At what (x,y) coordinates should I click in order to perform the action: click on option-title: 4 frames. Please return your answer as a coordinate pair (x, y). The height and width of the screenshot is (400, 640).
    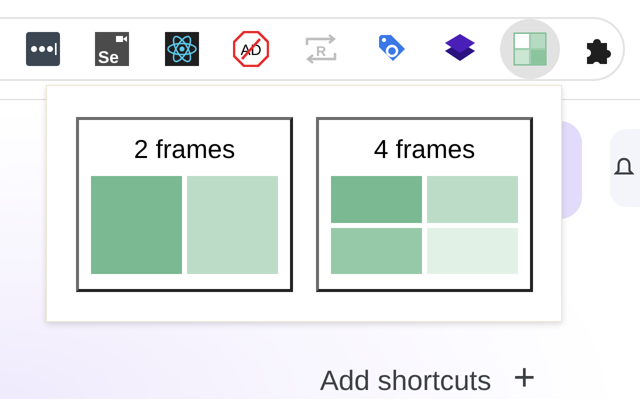
    Looking at the image, I should click on (424, 149).